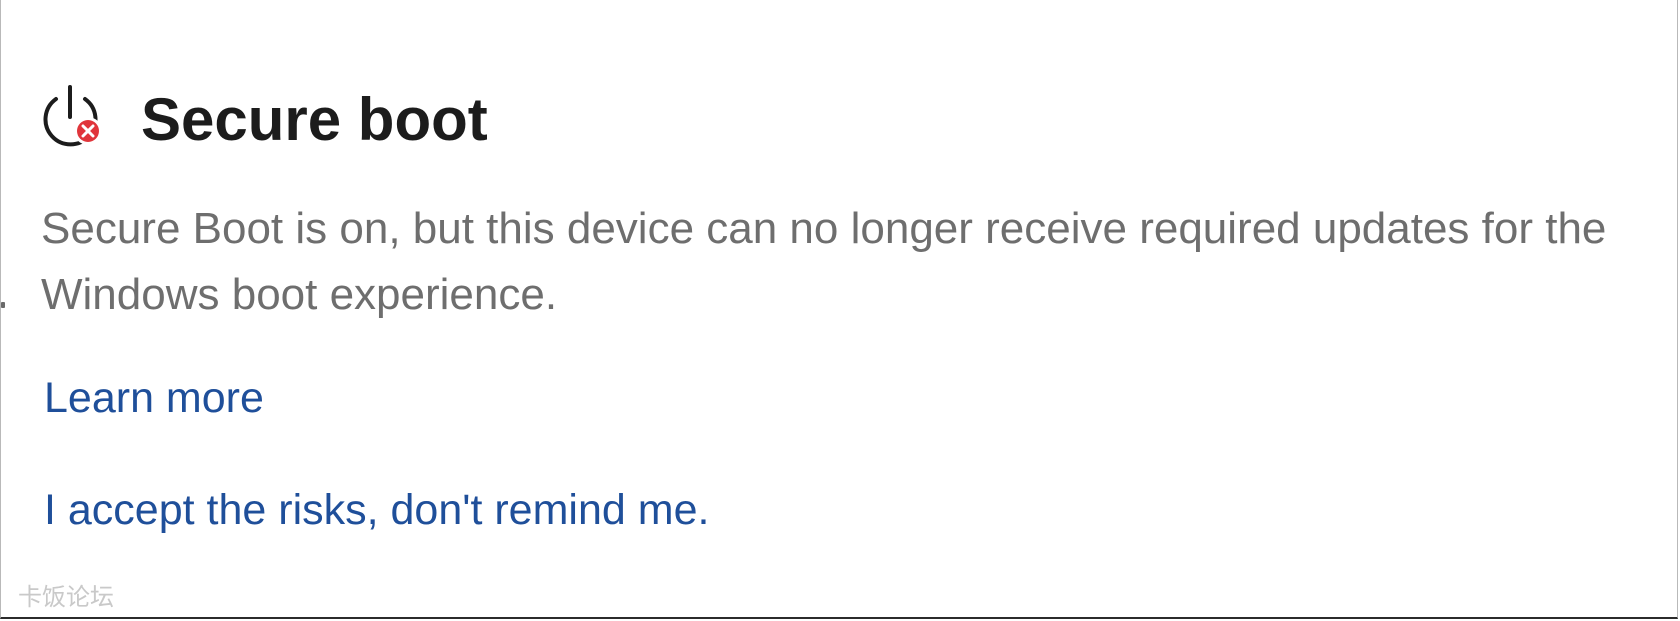 This screenshot has height=621, width=1680. Describe the element at coordinates (376, 510) in the screenshot. I see `accept-risks-link: I accept the risks, don't remind me.` at that location.